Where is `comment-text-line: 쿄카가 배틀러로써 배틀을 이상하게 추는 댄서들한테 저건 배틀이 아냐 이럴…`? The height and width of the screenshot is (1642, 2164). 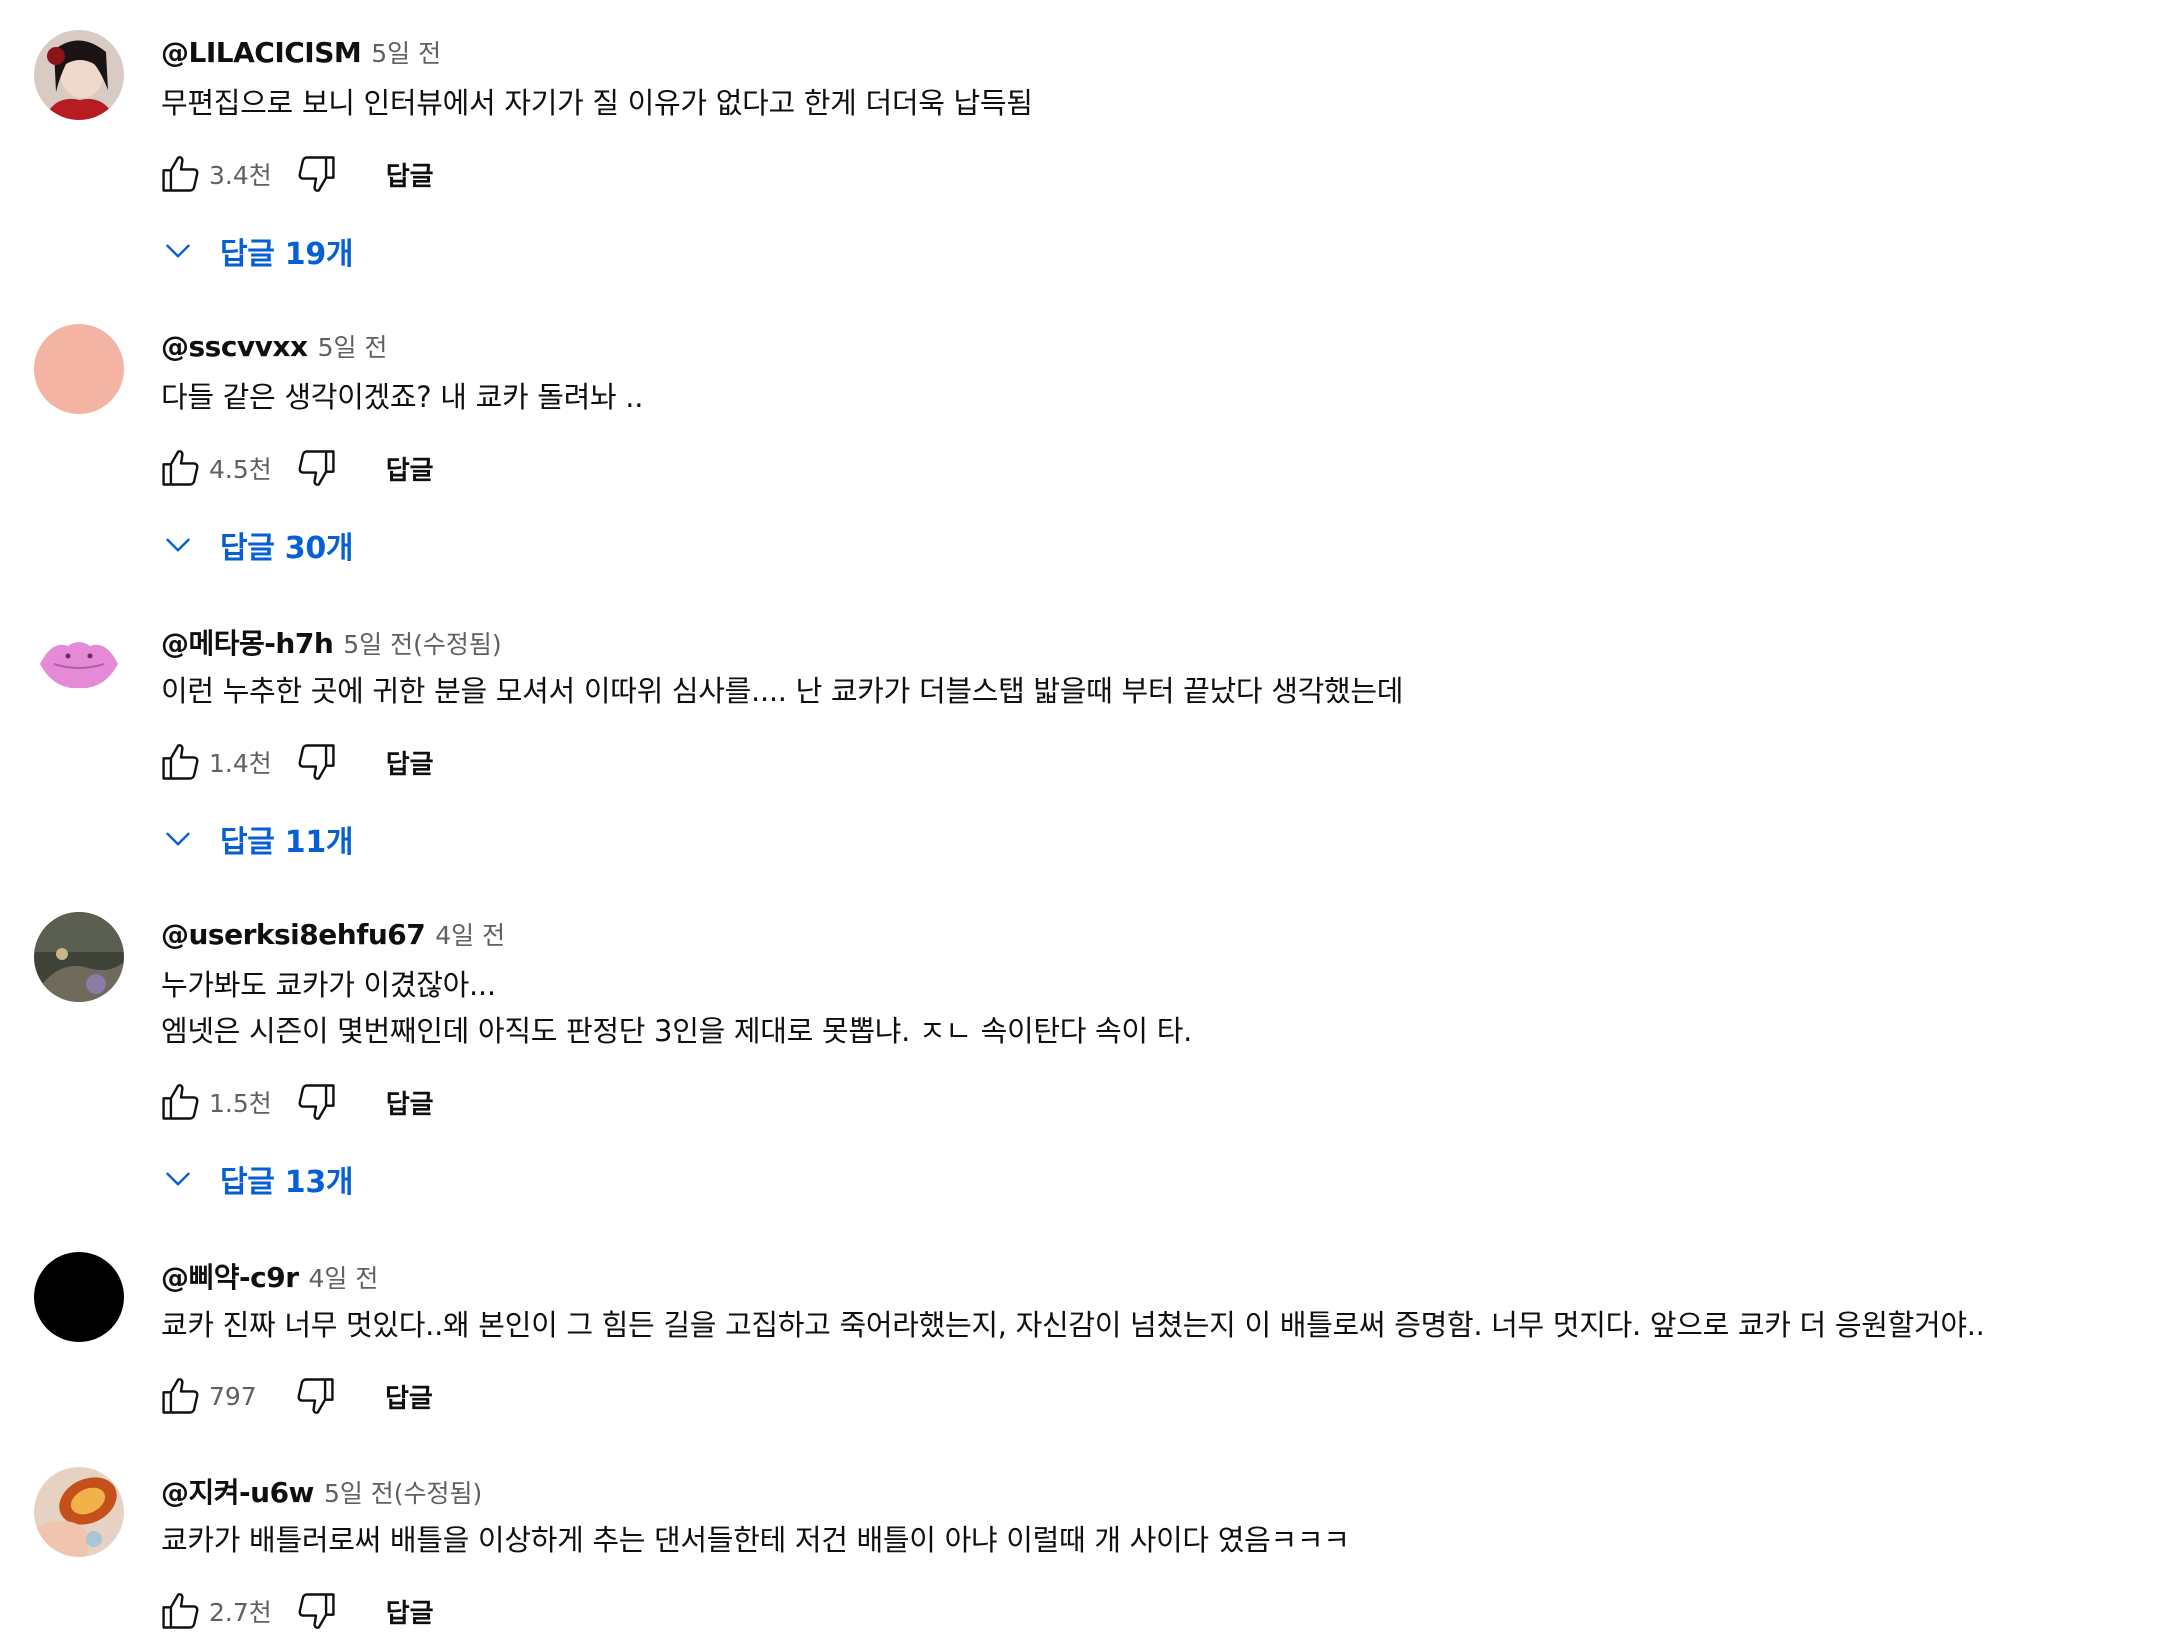
comment-text-line: 쿄카가 배틀러로써 배틀을 이상하게 추는 댄서들한테 저건 배틀이 아냐 이럴… is located at coordinates (755, 1540).